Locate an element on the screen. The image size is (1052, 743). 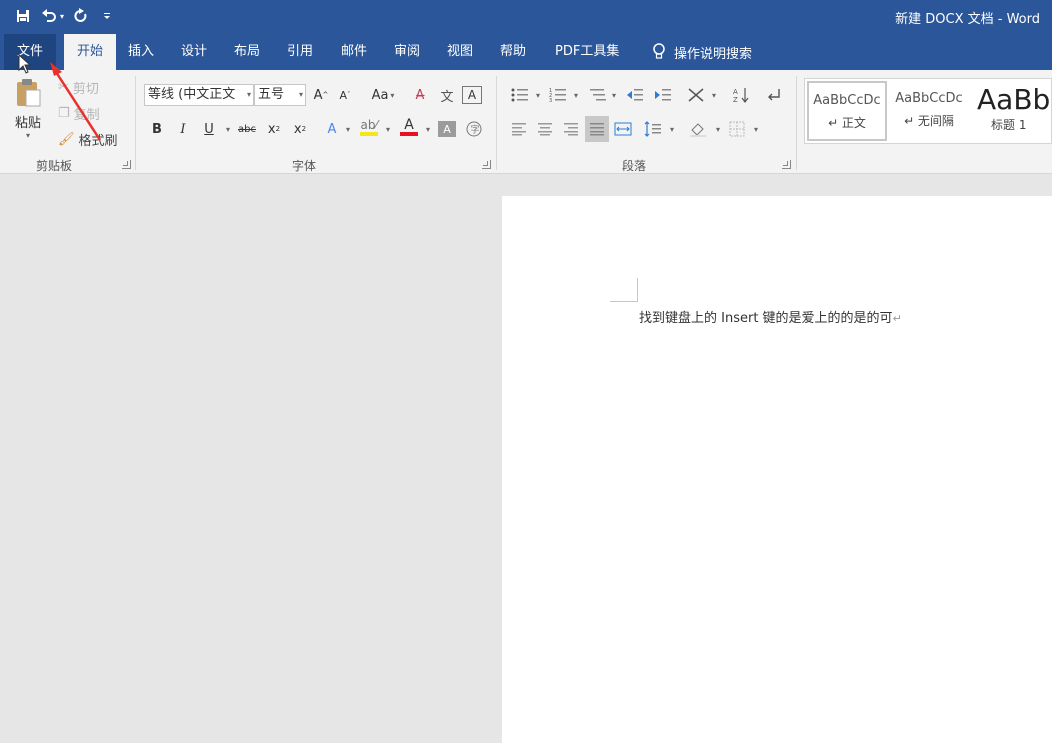
line-spacing-icon is located at coordinates (653, 129).